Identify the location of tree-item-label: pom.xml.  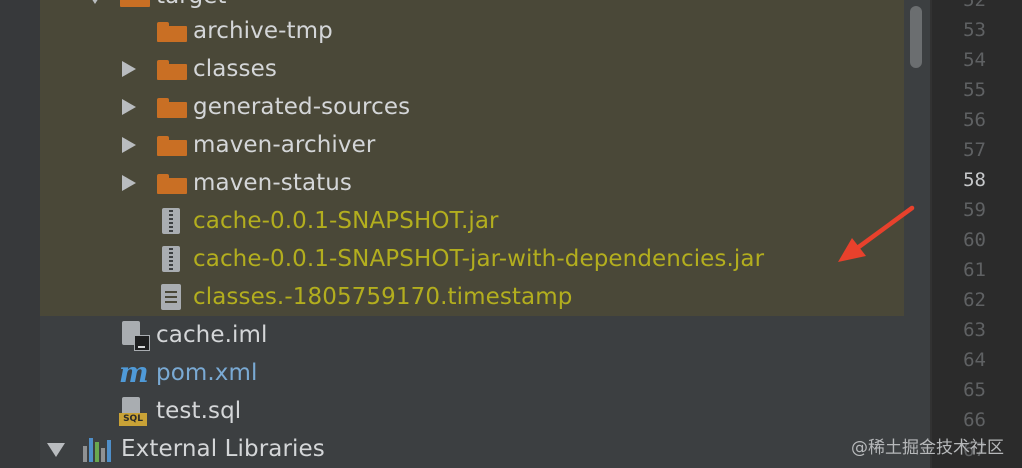
(207, 373).